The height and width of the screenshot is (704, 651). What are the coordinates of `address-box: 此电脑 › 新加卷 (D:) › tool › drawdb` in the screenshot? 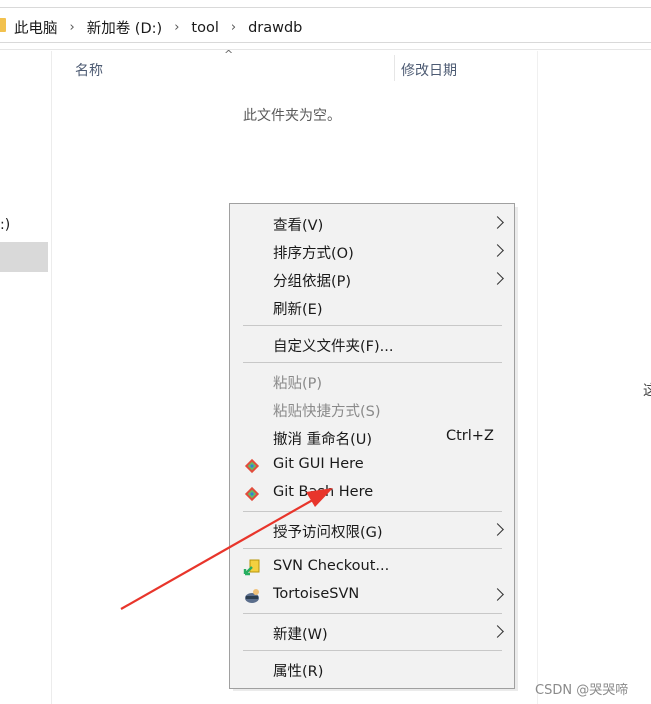 It's located at (325, 25).